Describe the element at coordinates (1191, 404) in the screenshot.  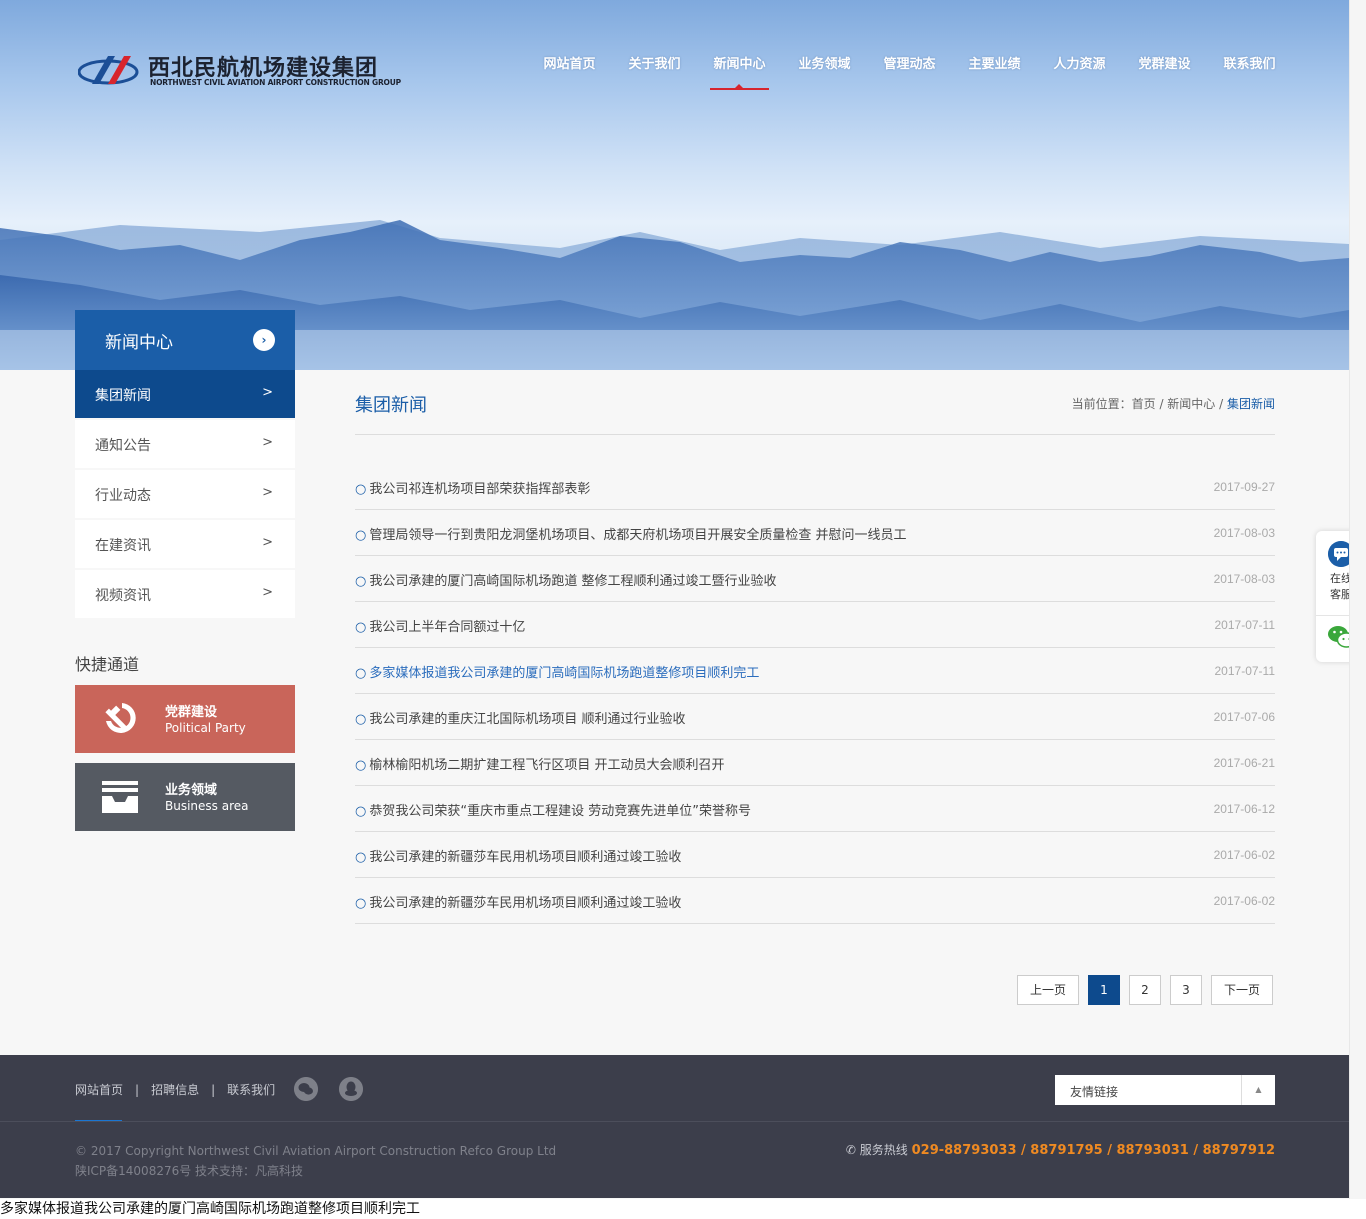
I see `breadcrumb-section: 新闻中心` at that location.